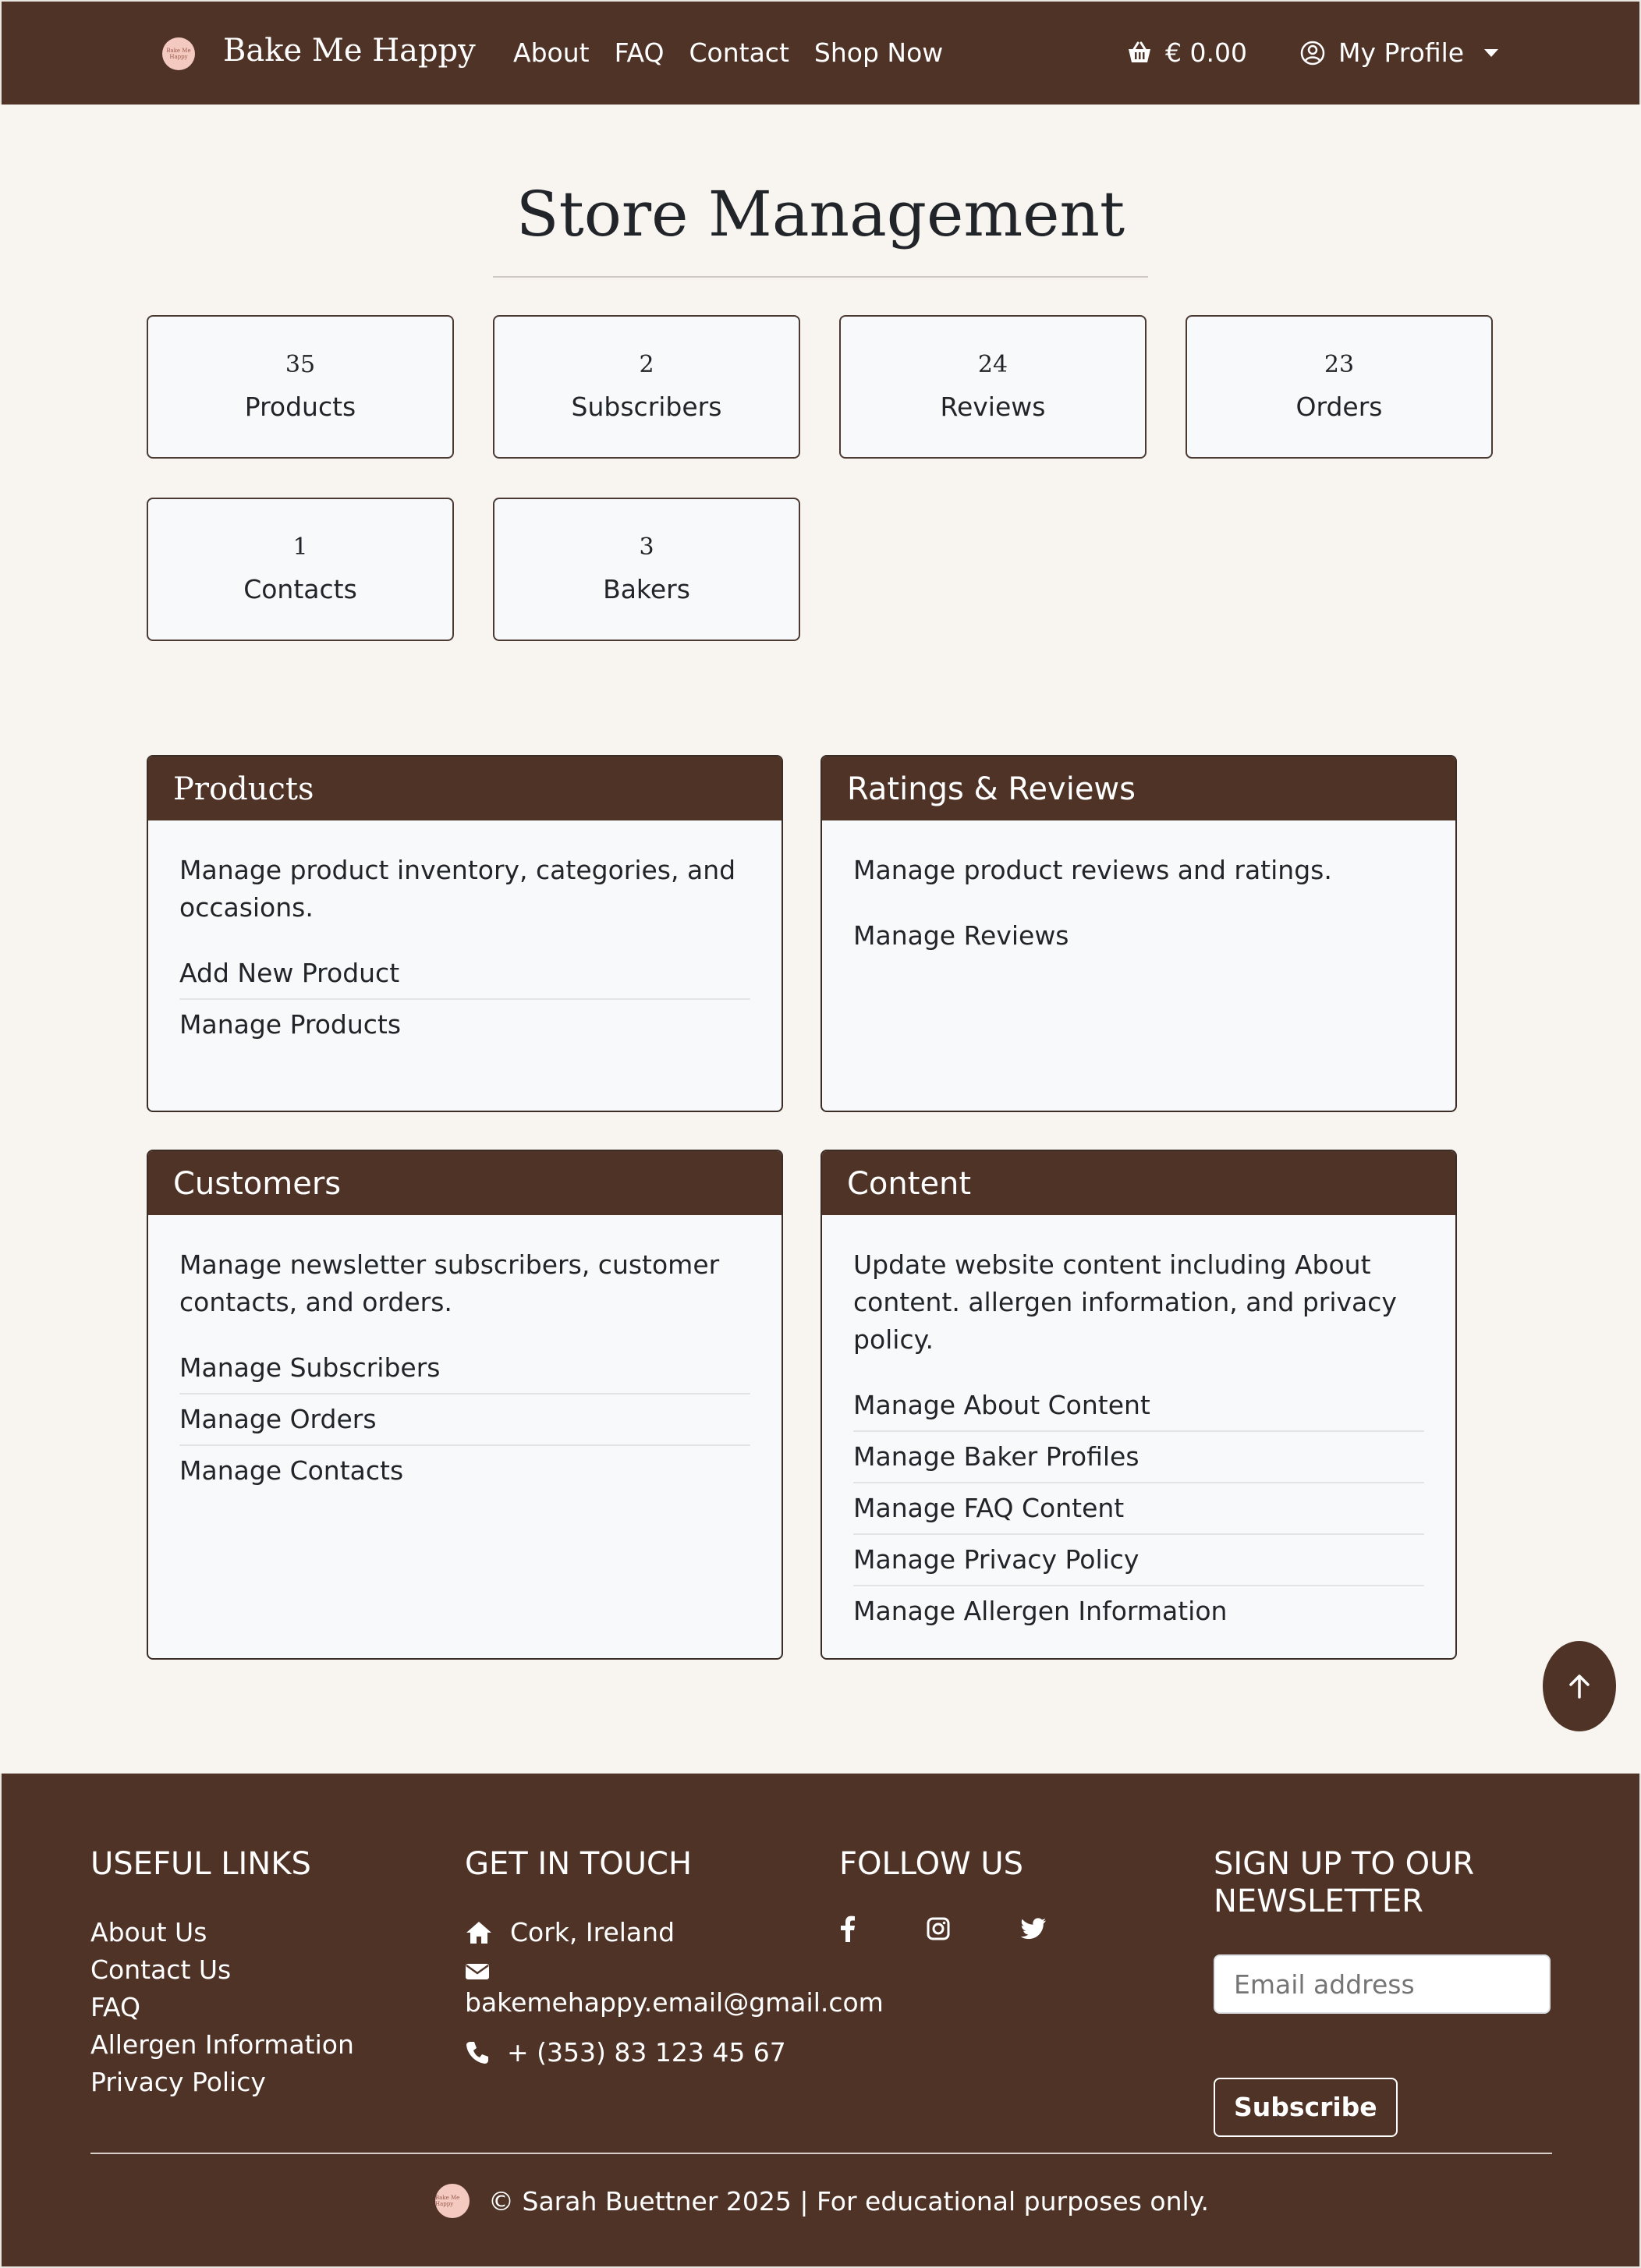 The image size is (1641, 2268). What do you see at coordinates (1344, 1882) in the screenshot?
I see `newsletter-heading: SIGN UP TO OUR NEWSLETTER` at bounding box center [1344, 1882].